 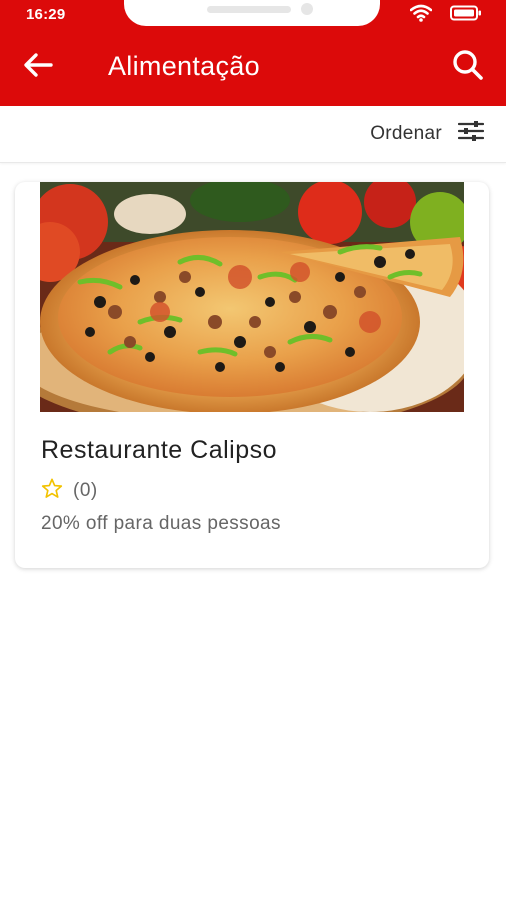 I want to click on sort-button: Ordenar, so click(x=427, y=133).